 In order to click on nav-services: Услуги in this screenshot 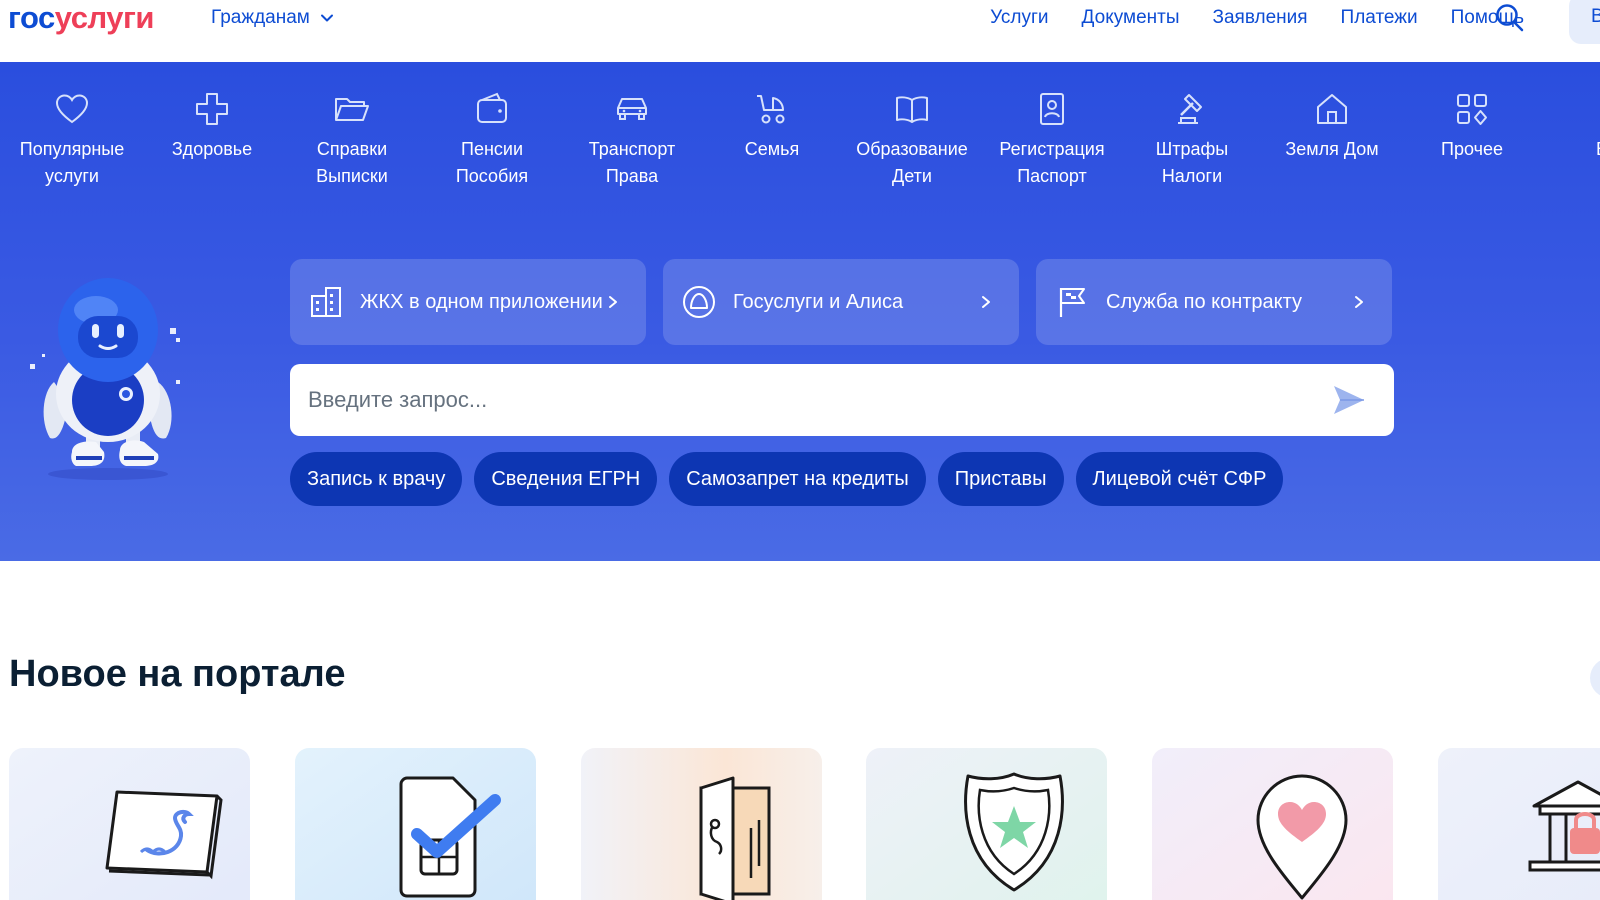, I will do `click(1019, 18)`.